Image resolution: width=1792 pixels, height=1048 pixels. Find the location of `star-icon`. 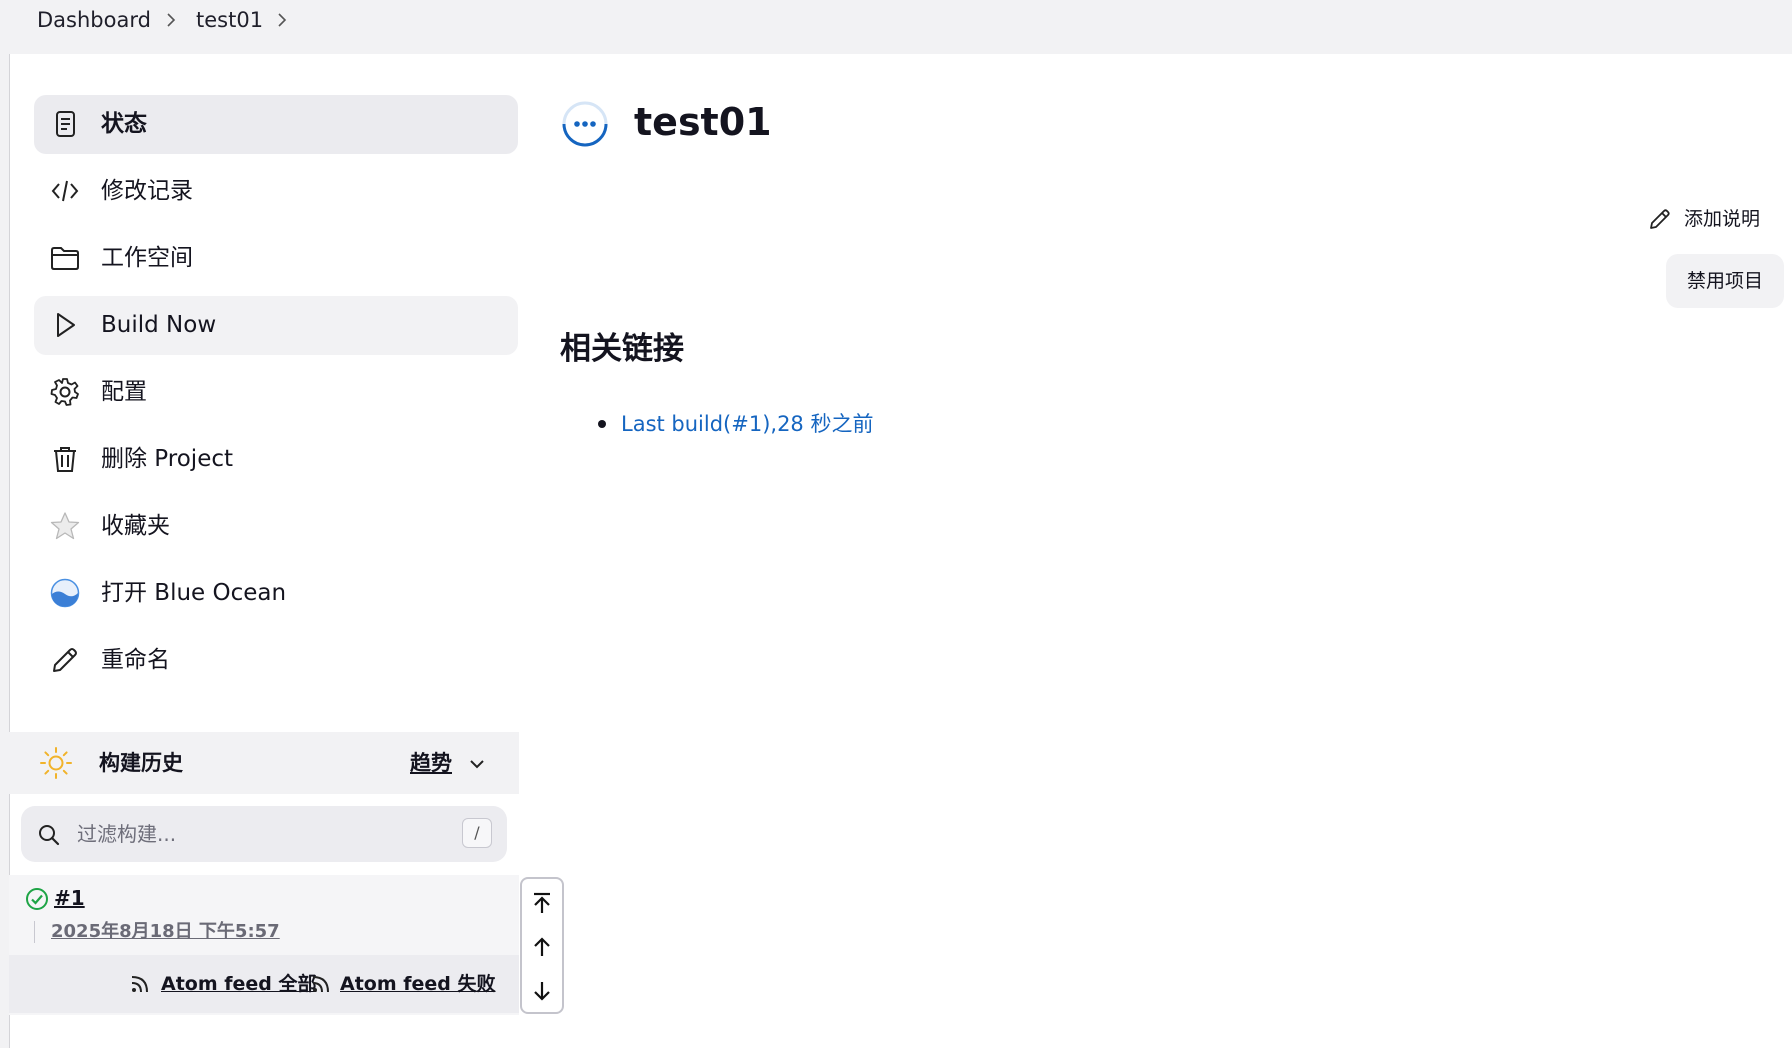

star-icon is located at coordinates (65, 526).